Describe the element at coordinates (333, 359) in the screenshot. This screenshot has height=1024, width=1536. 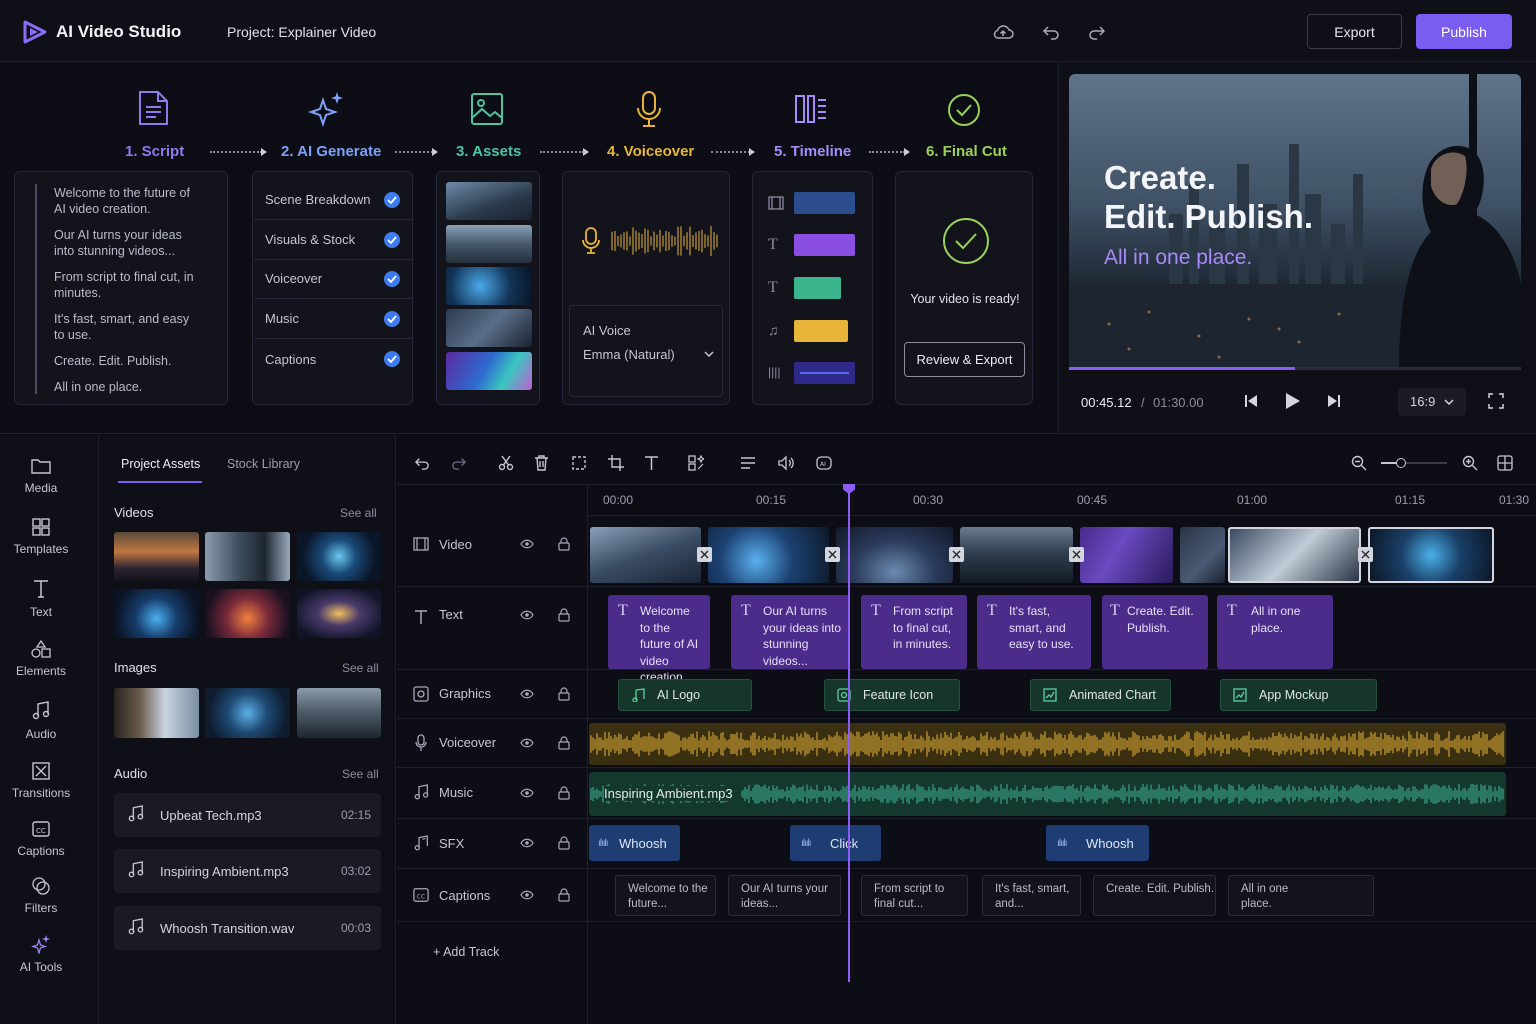
I see `checklist-item: Captions` at that location.